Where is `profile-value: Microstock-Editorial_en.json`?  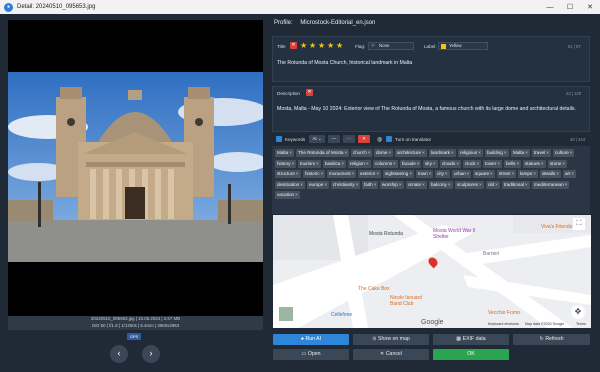
profile-value: Microstock-Editorial_en.json is located at coordinates (337, 23).